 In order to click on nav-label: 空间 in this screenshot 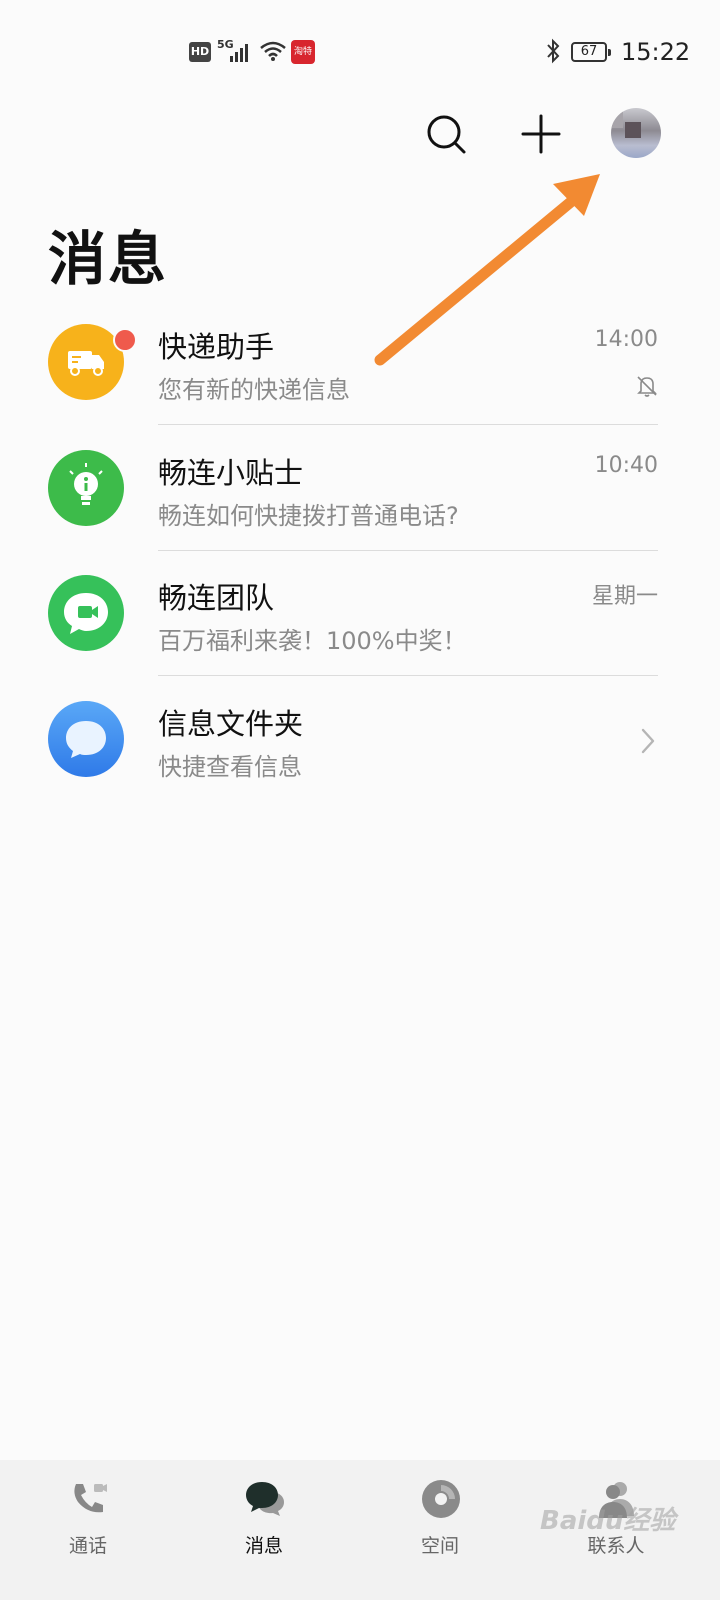, I will do `click(439, 1546)`.